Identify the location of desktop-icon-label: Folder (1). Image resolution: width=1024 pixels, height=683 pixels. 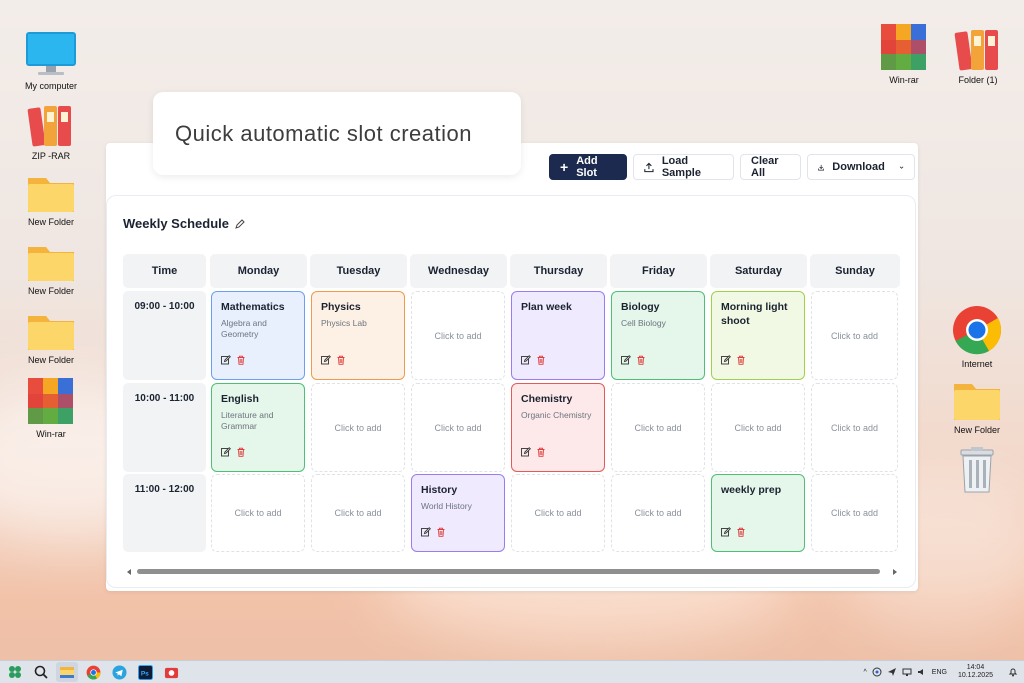
(978, 80).